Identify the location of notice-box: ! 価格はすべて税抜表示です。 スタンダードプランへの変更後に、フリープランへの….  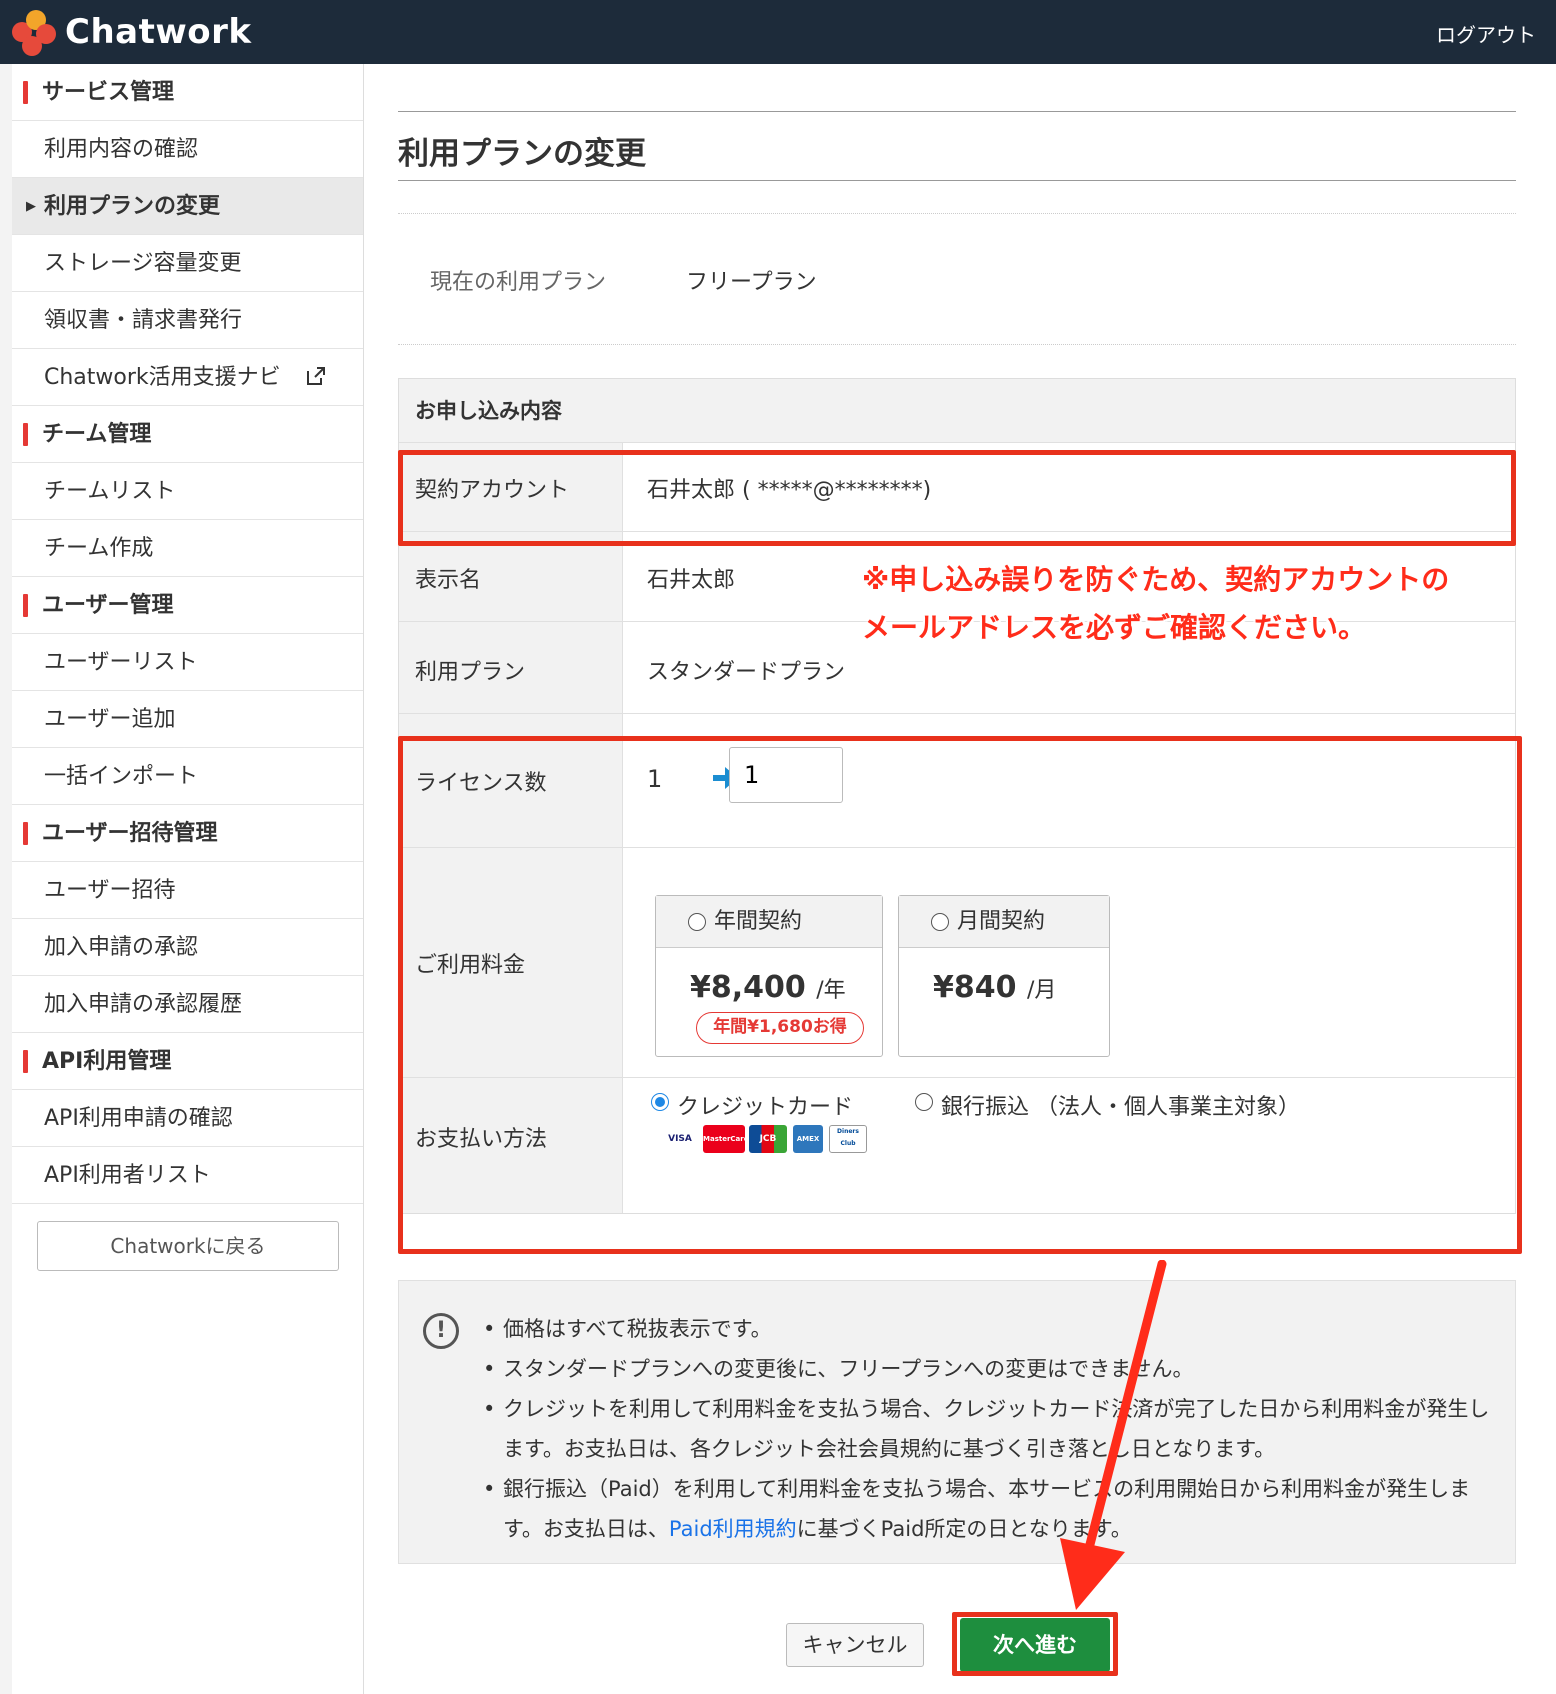
(957, 1422).